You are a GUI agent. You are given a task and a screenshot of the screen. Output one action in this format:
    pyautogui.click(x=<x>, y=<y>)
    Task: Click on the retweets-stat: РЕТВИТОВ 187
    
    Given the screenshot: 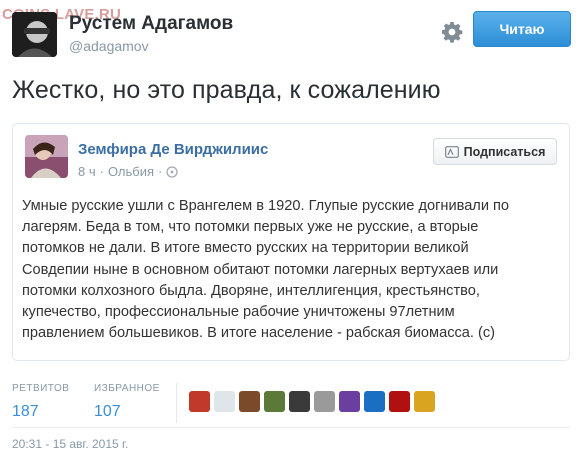 What is the action you would take?
    pyautogui.click(x=40, y=402)
    